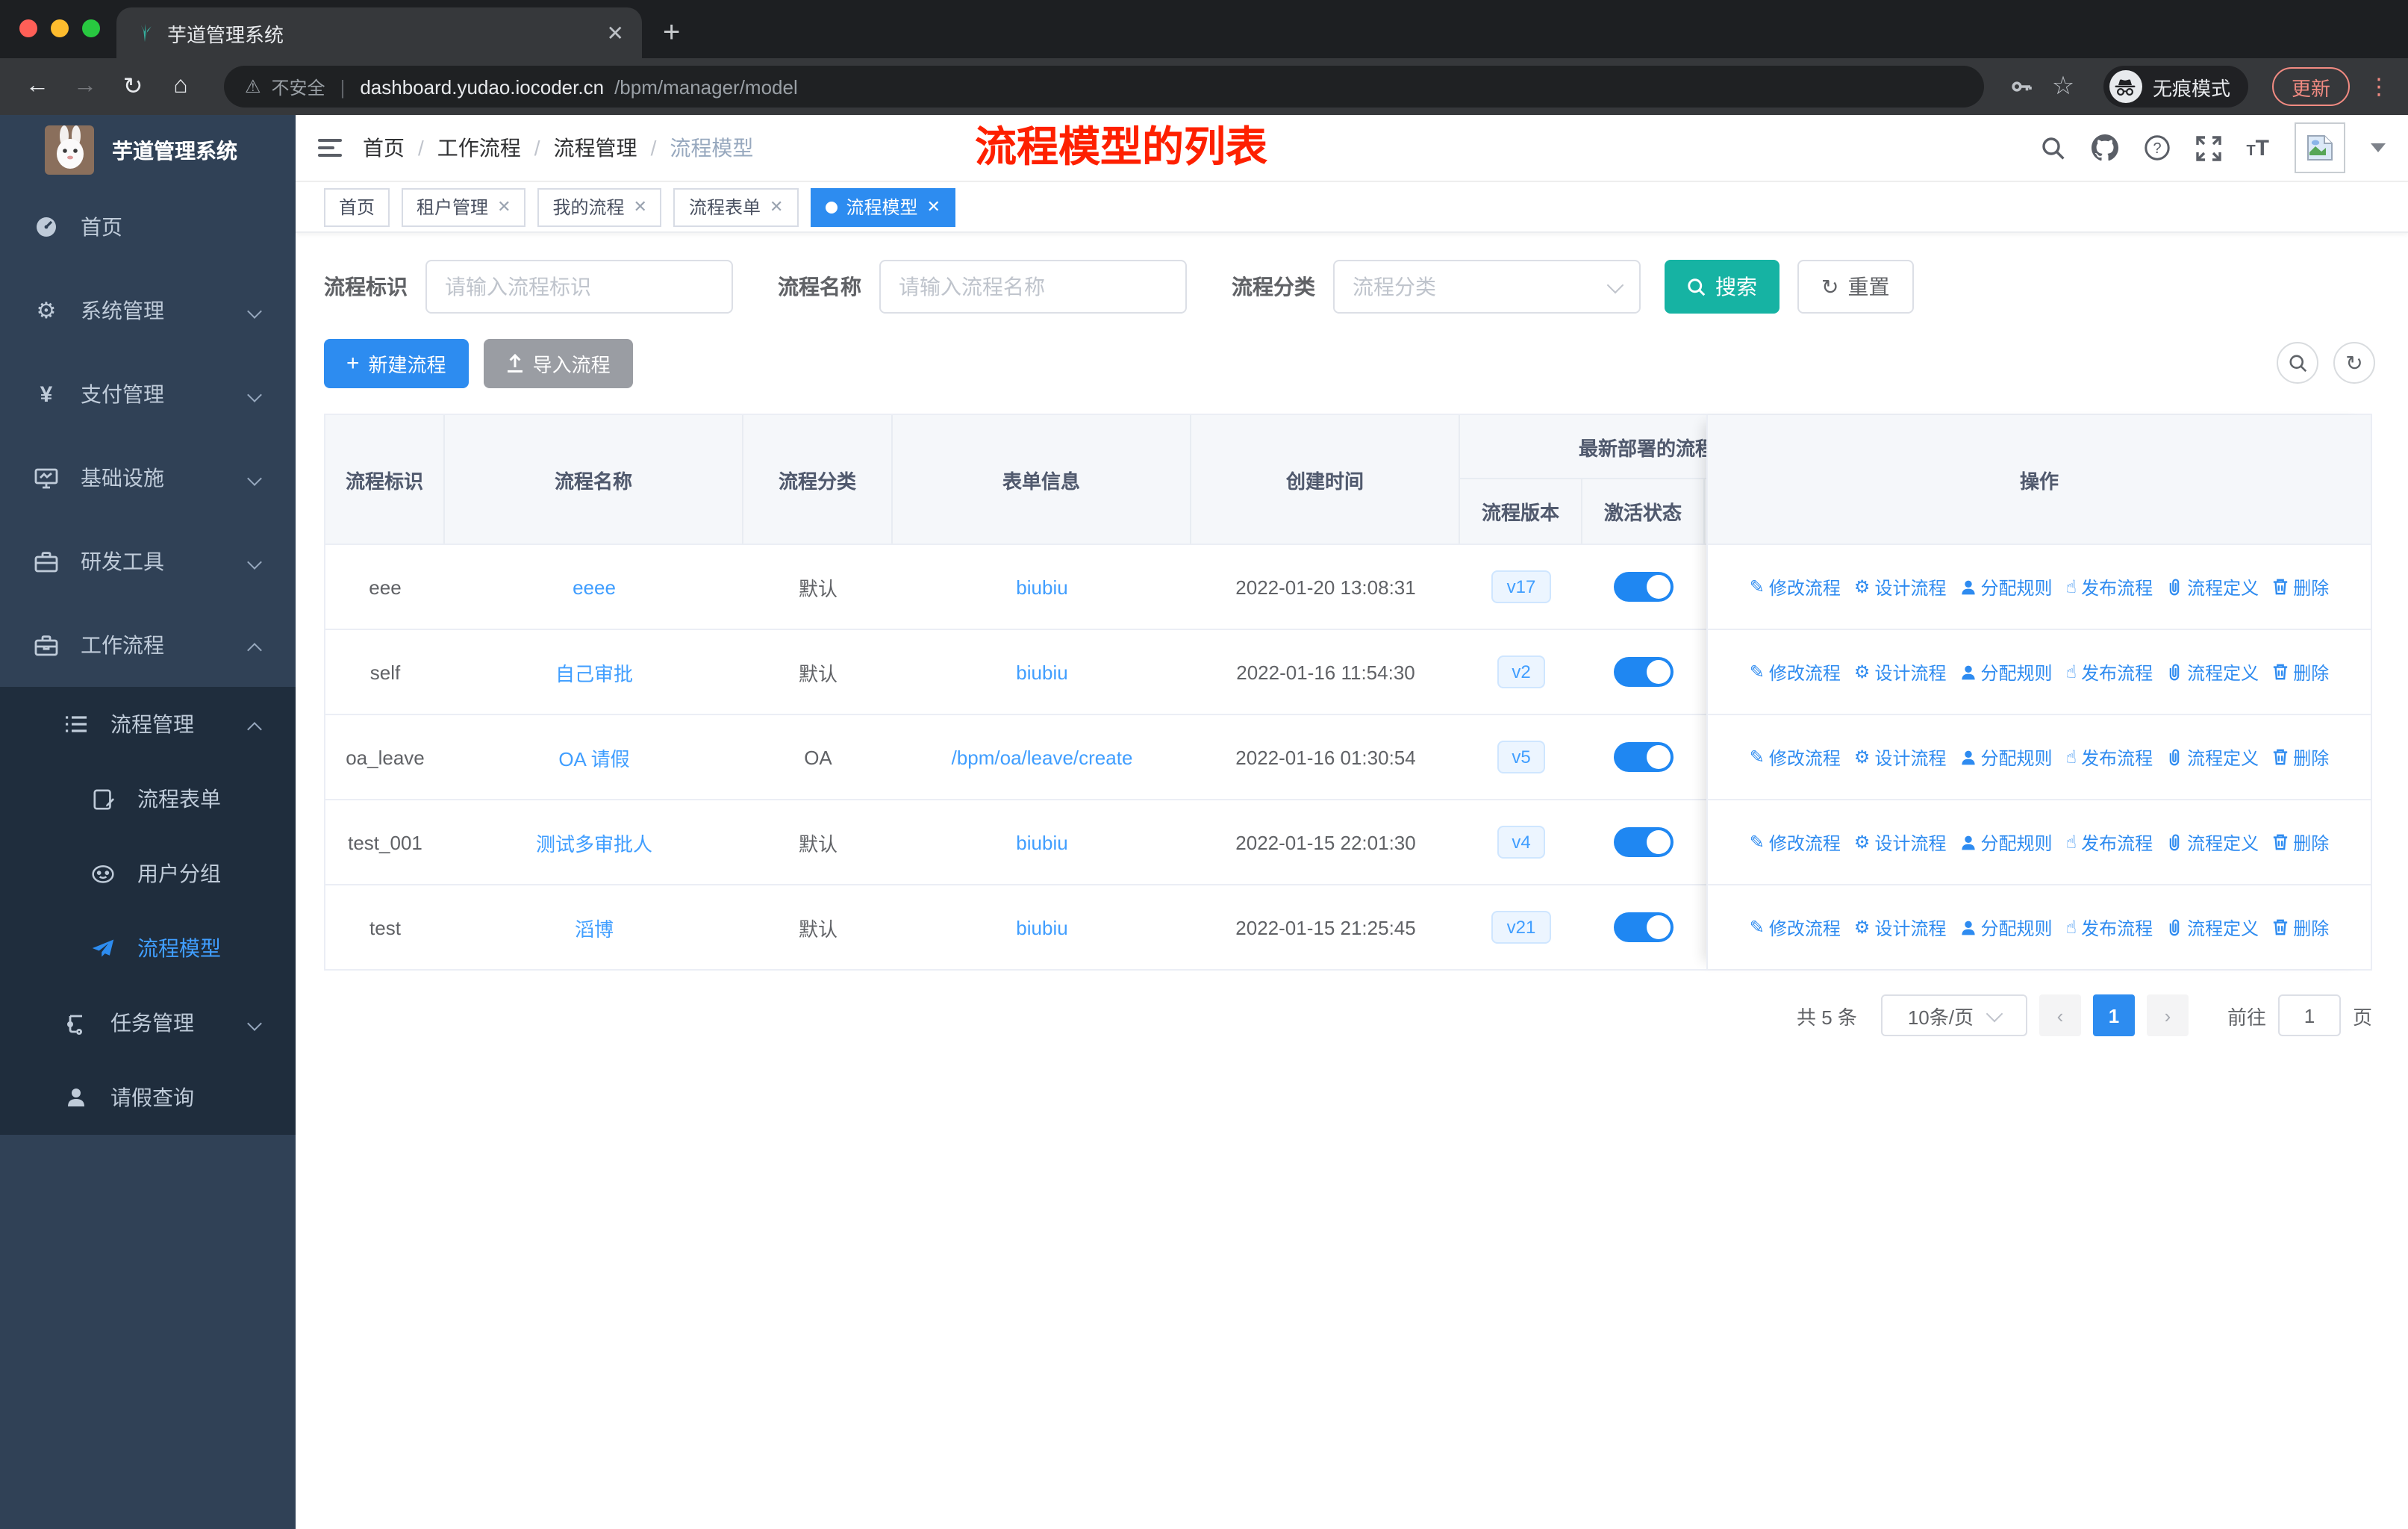 The height and width of the screenshot is (1529, 2408). I want to click on version-badge: v4, so click(1521, 842).